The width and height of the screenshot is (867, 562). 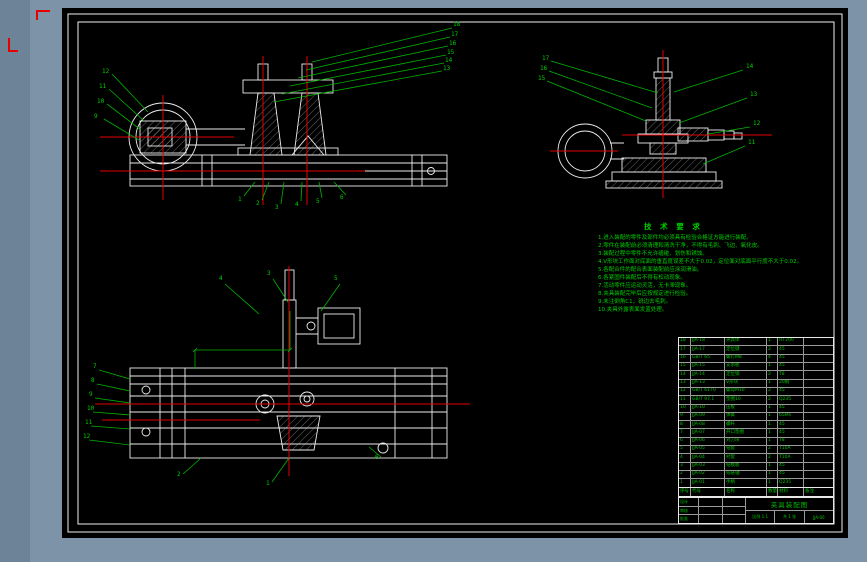 I want to click on bom-cell-name: 手柄, so click(x=746, y=483).